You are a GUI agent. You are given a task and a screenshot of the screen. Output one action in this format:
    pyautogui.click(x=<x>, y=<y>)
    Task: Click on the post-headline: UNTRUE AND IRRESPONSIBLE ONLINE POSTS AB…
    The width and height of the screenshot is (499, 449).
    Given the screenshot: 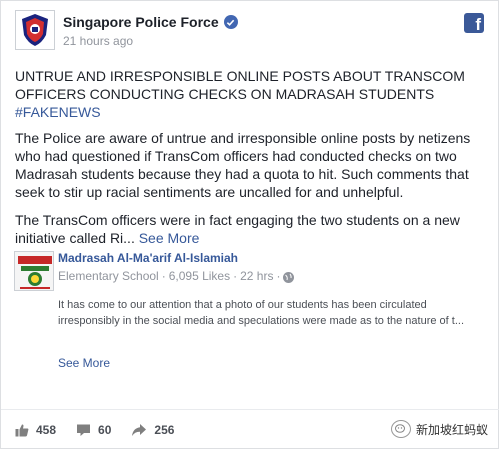 What is the action you would take?
    pyautogui.click(x=250, y=94)
    